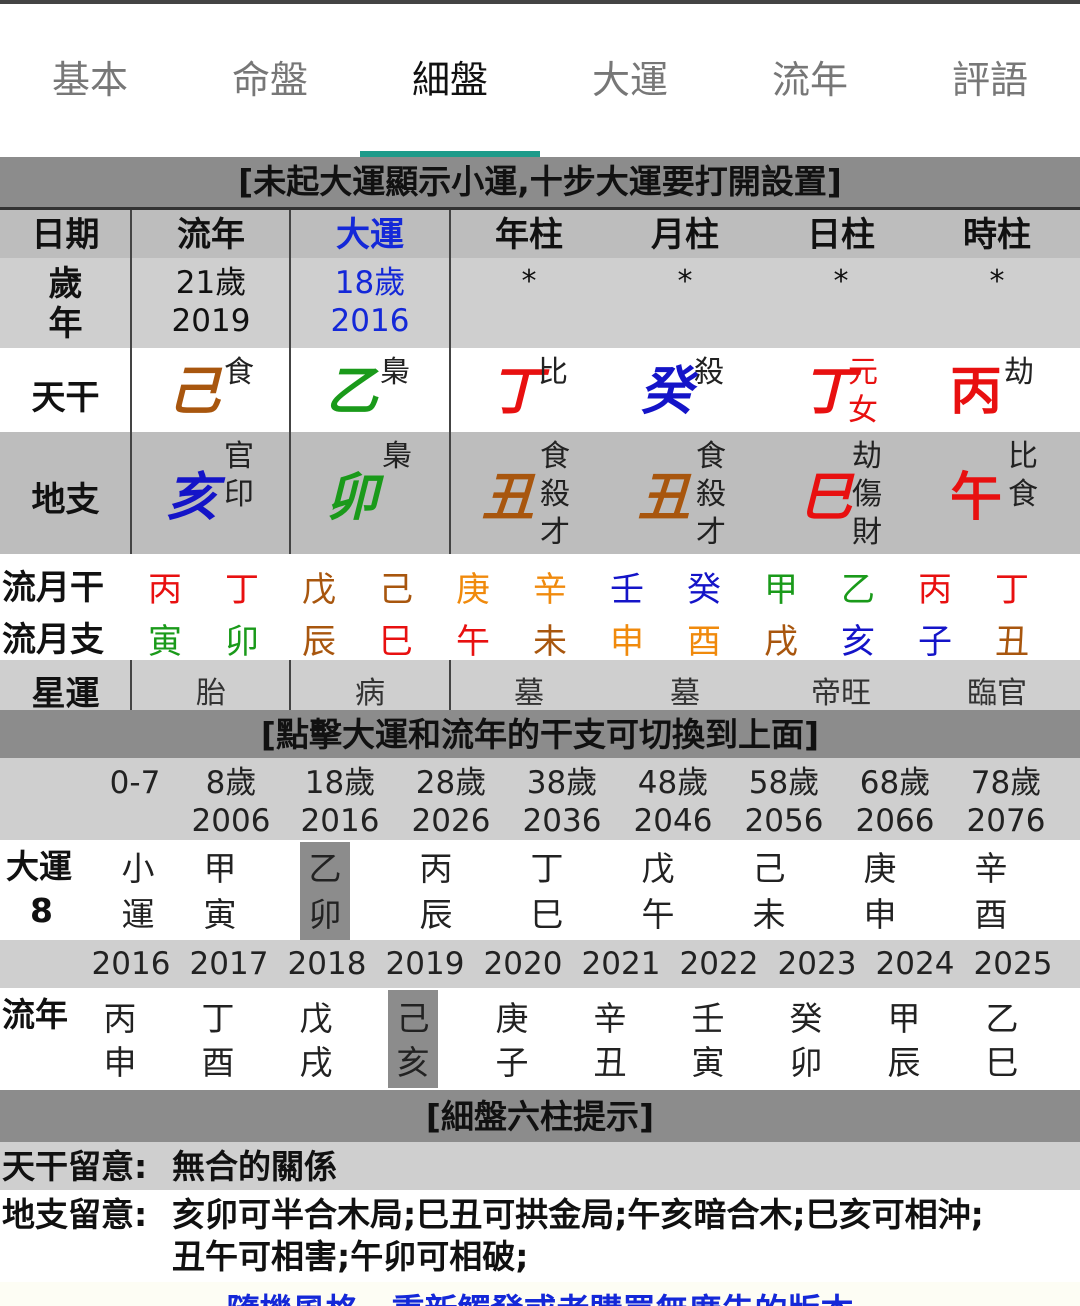  Describe the element at coordinates (704, 590) in the screenshot. I see `liuyue-gan-8: 癸` at that location.